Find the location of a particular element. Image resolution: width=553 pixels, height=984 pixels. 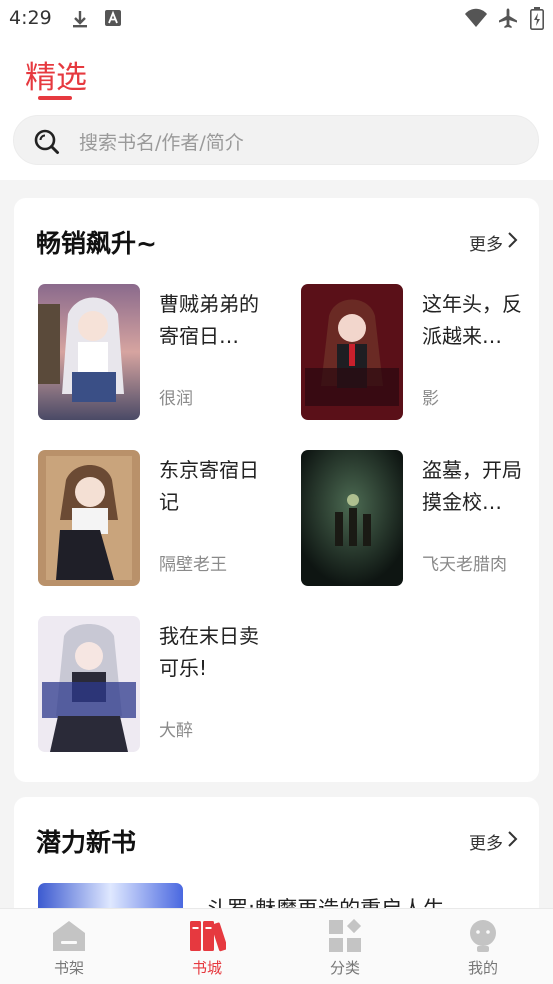

nav-label: 书城 is located at coordinates (206, 968).